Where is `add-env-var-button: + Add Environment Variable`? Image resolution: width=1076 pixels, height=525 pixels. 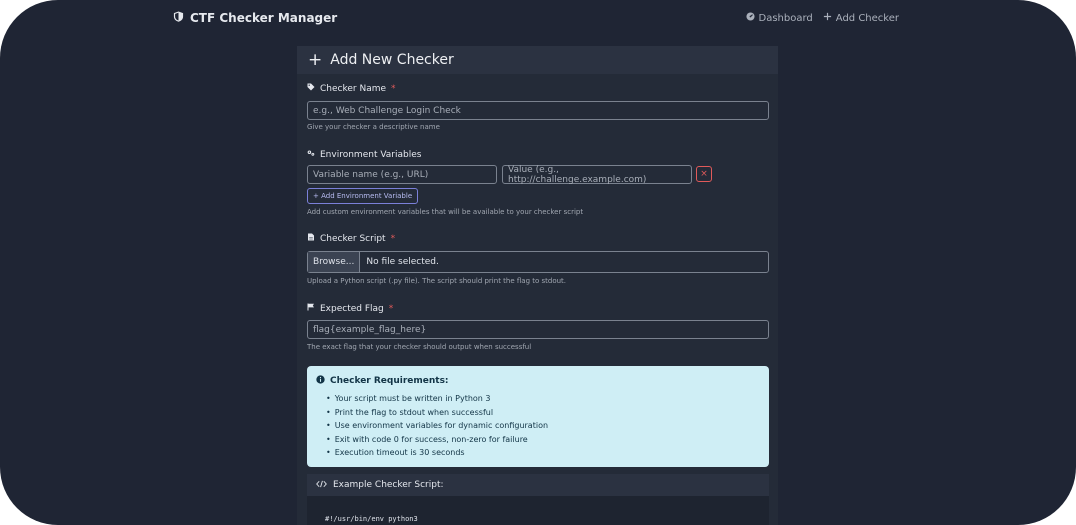
add-env-var-button: + Add Environment Variable is located at coordinates (363, 196).